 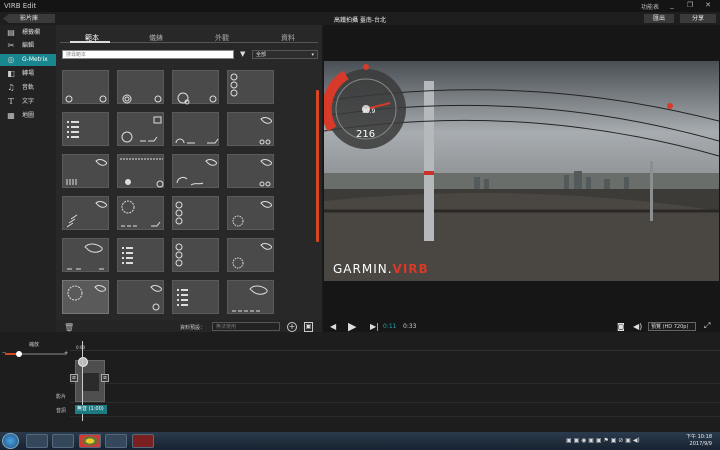 I want to click on sidebar-item-edit: ✂ 編輯, so click(x=28, y=46).